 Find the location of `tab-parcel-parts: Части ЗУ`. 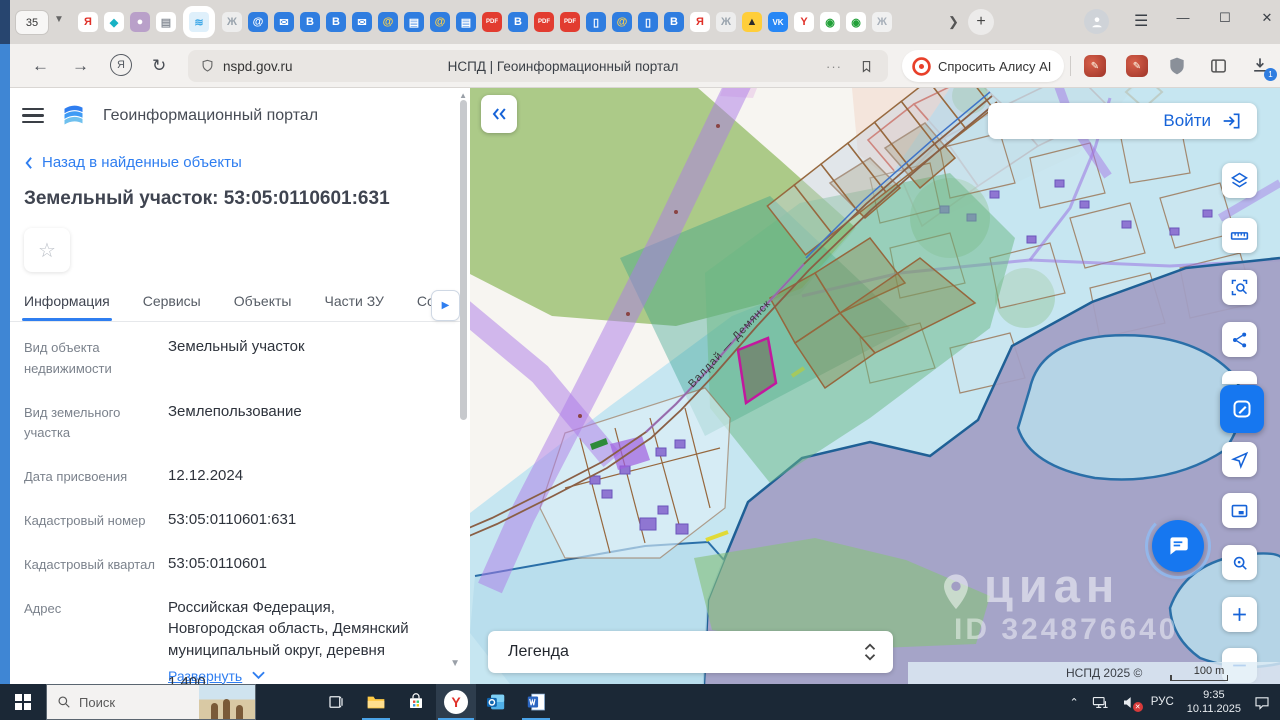

tab-parcel-parts: Части ЗУ is located at coordinates (353, 302).